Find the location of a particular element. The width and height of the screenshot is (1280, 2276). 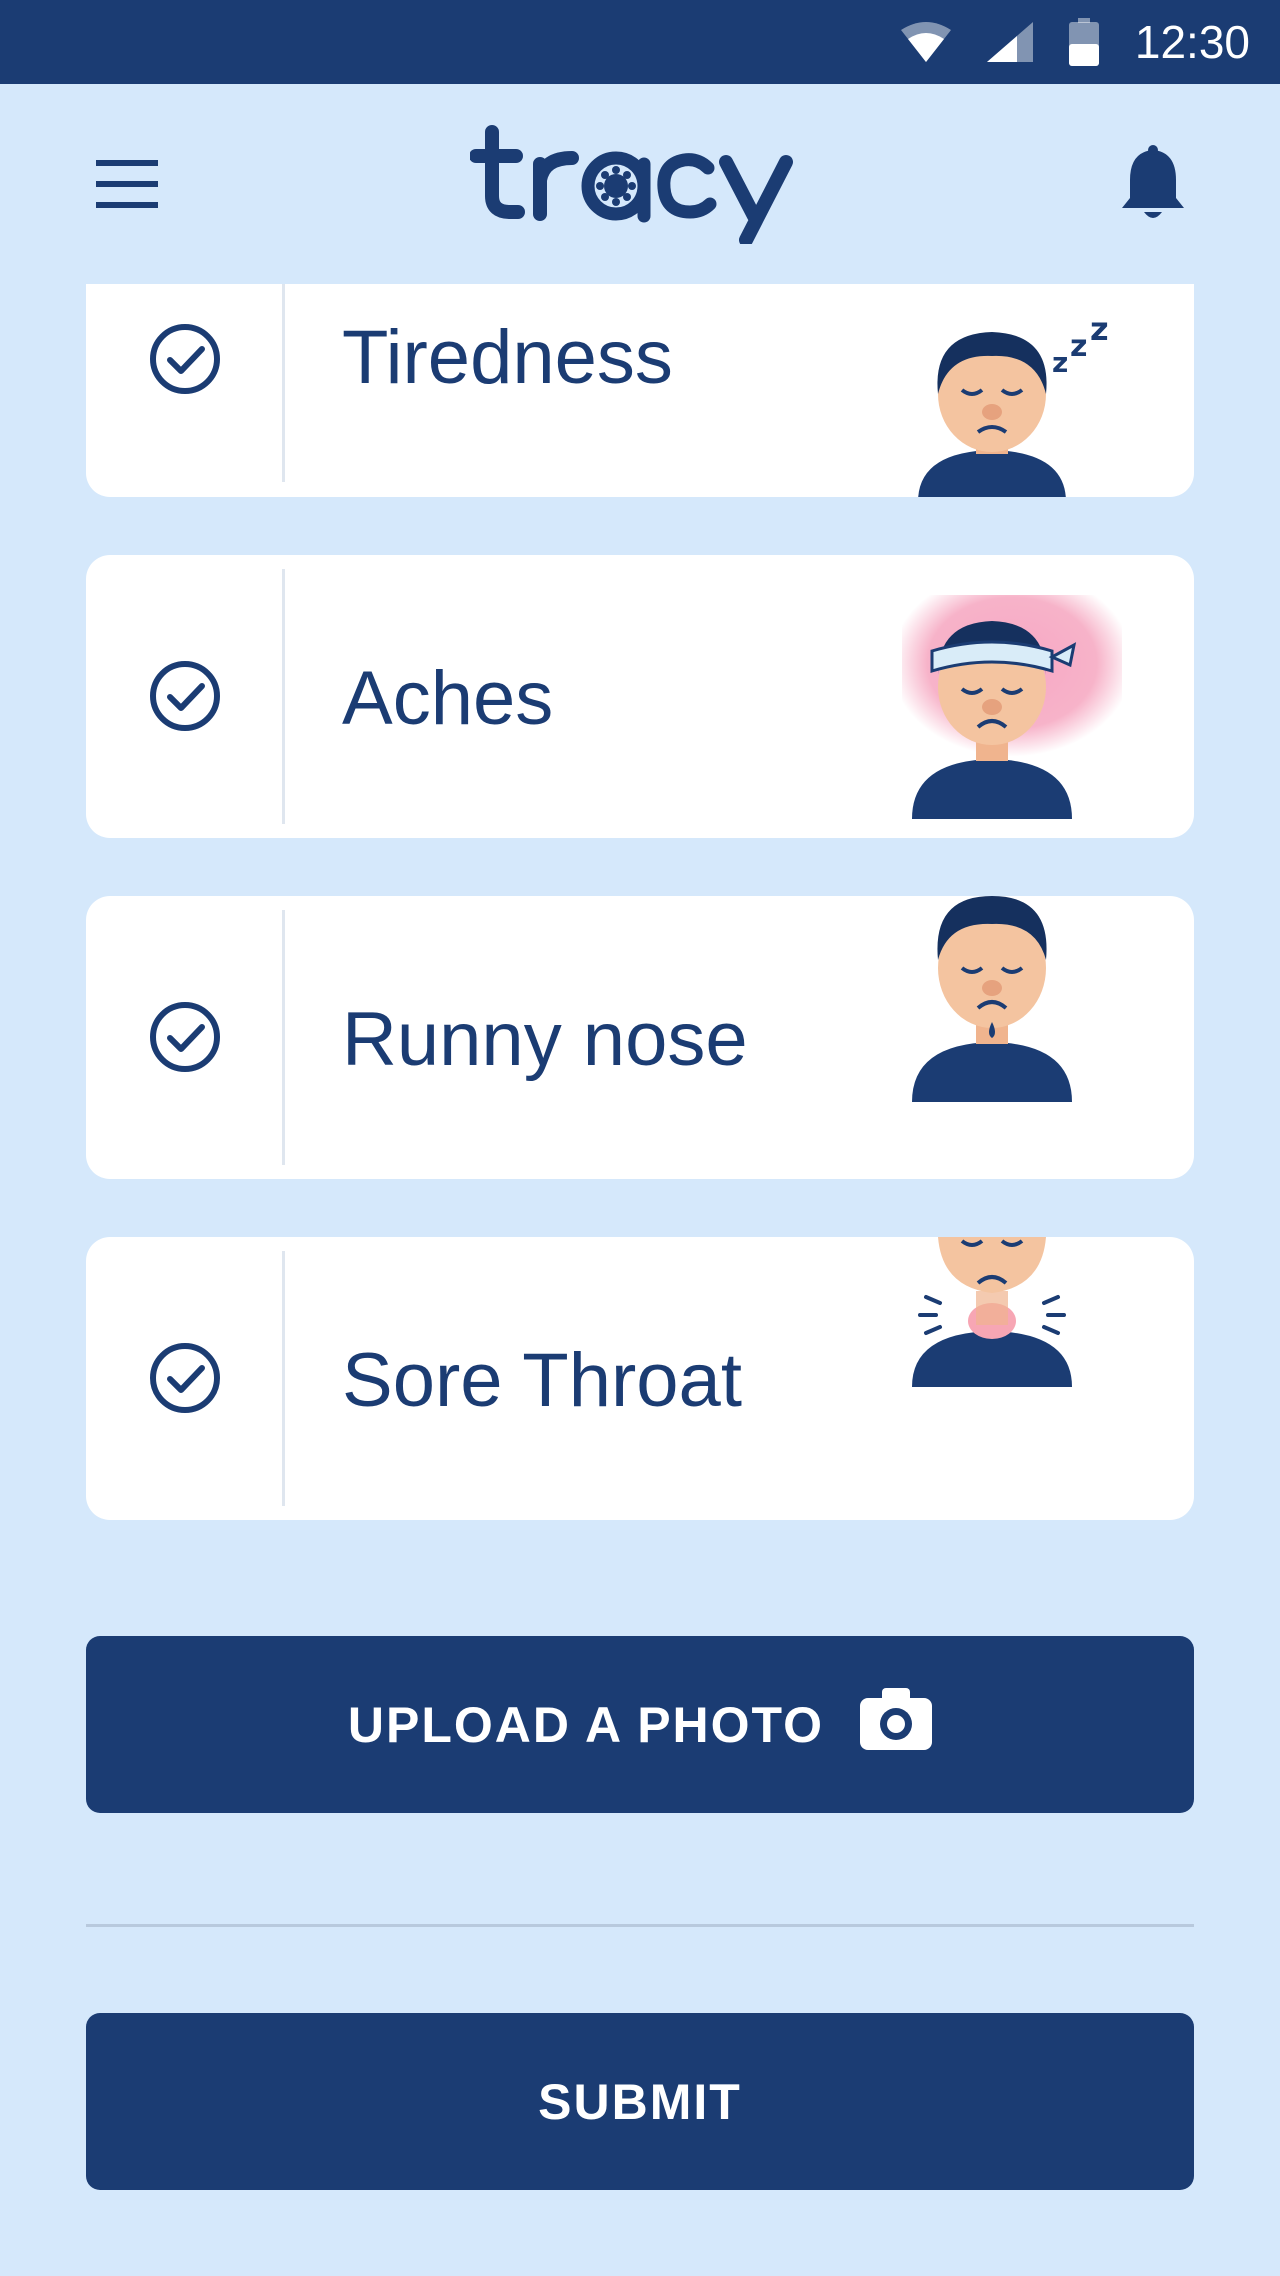

symptom-label: Aches is located at coordinates (448, 698).